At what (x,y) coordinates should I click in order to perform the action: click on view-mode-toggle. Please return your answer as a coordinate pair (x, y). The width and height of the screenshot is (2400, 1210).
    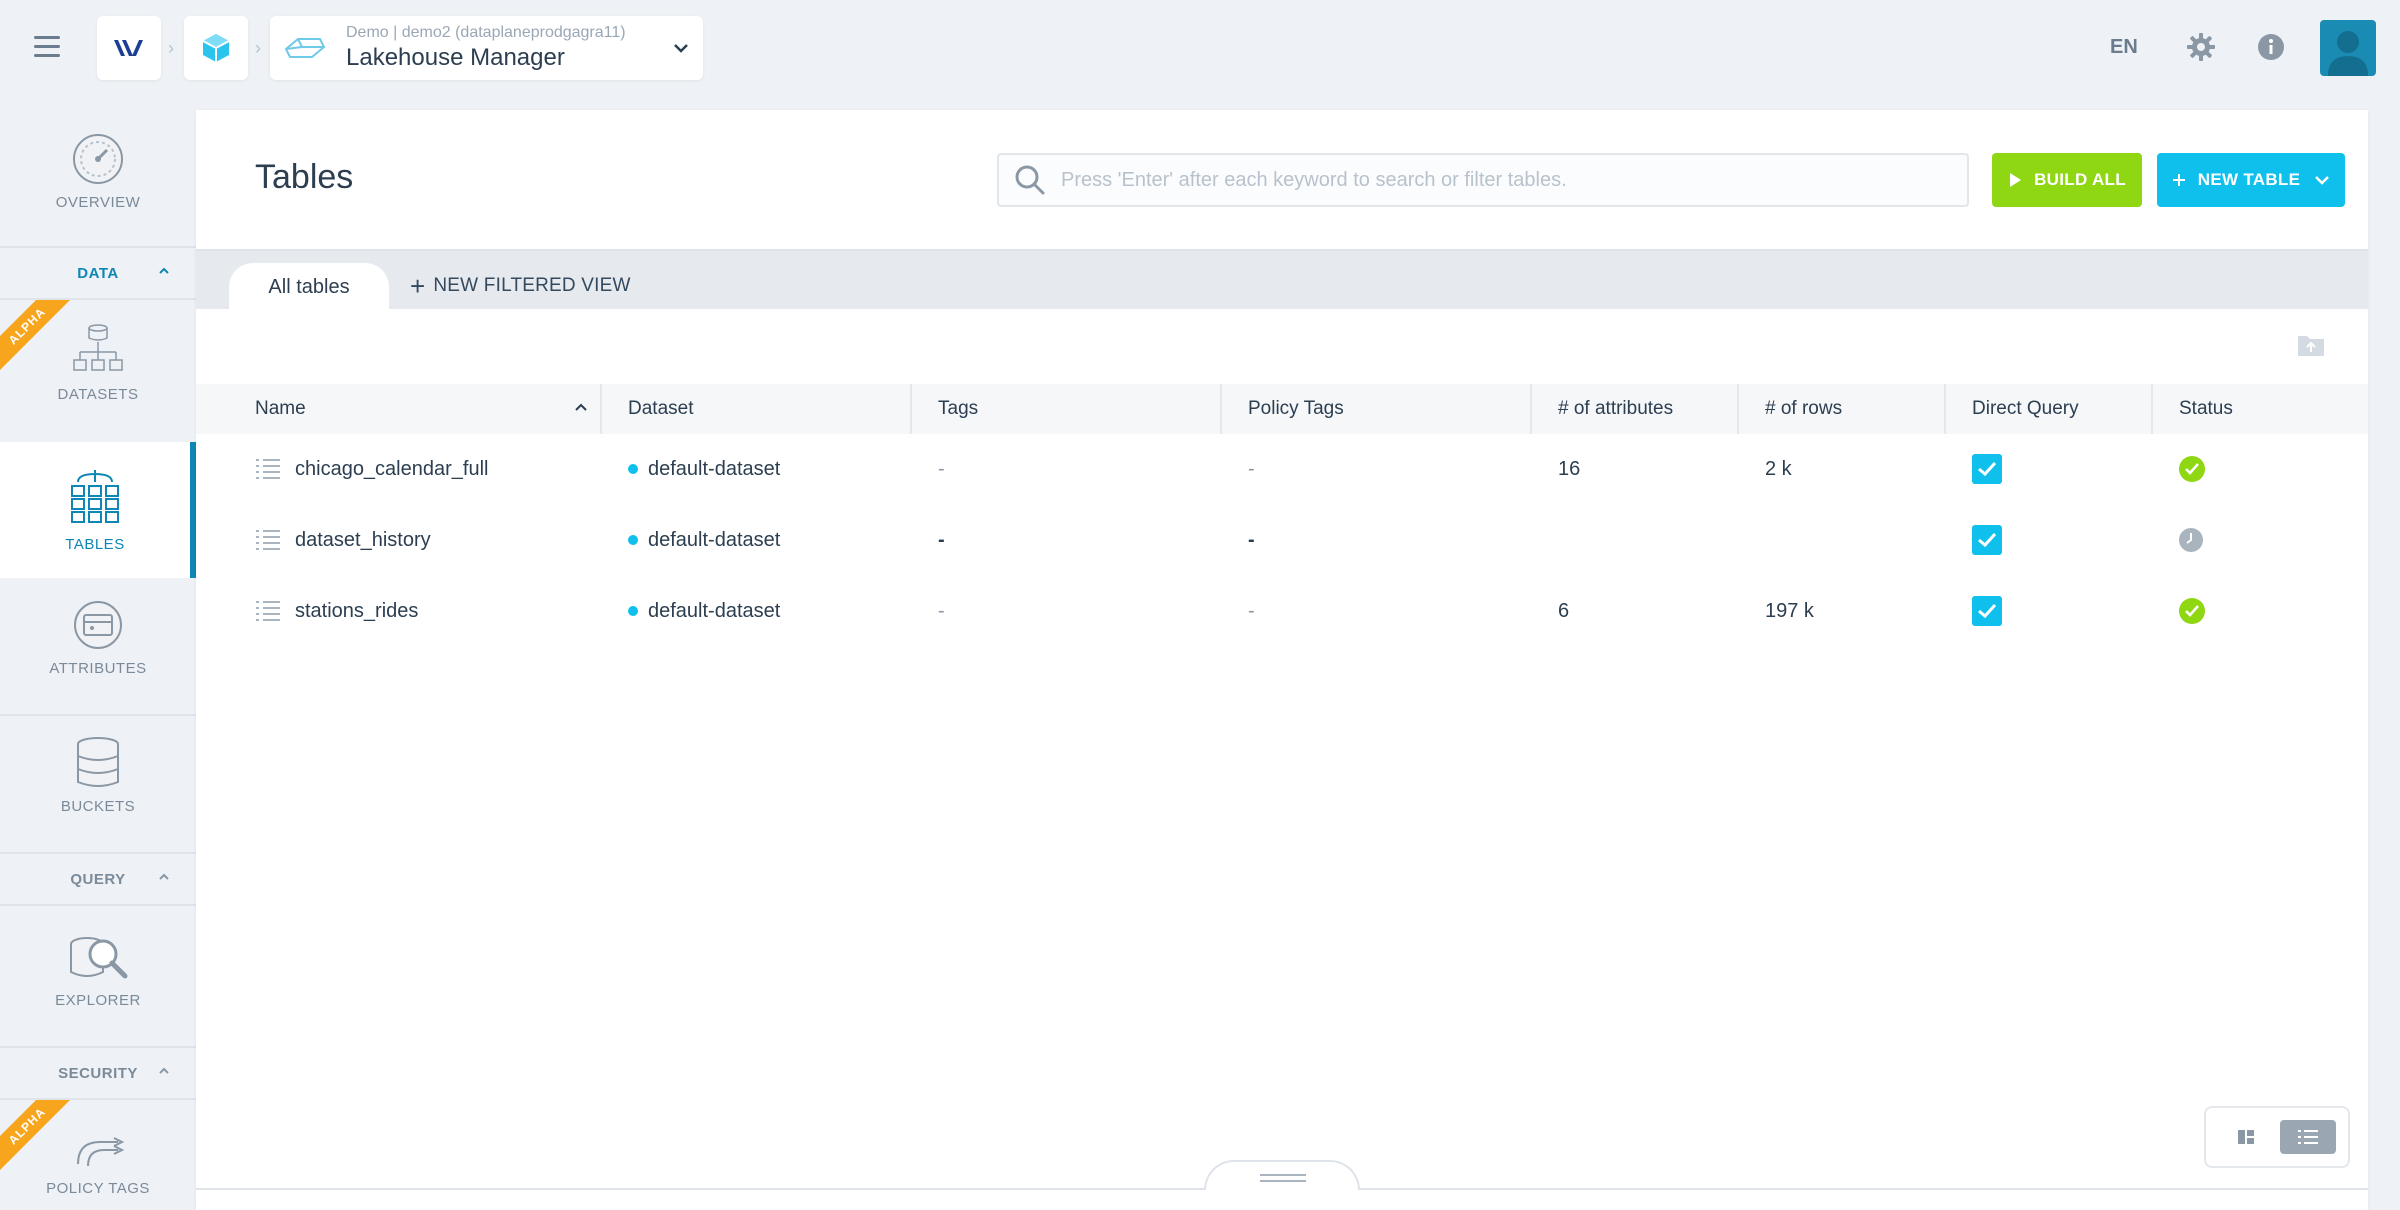
    Looking at the image, I should click on (2277, 1137).